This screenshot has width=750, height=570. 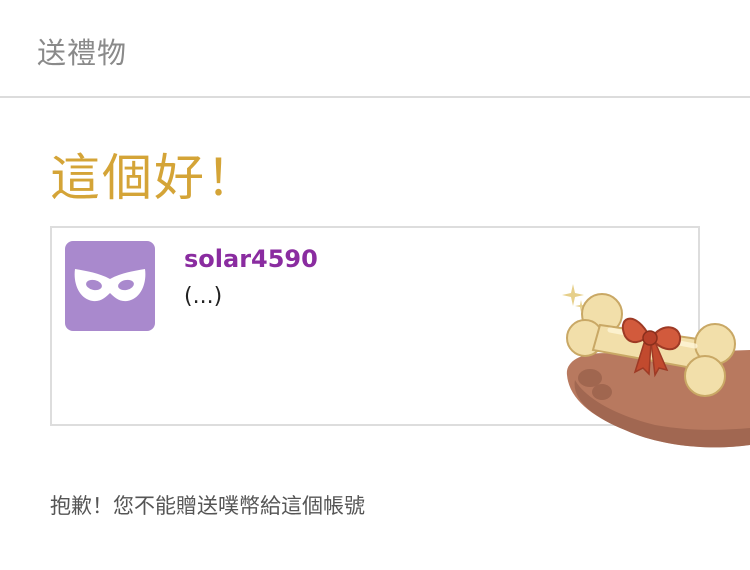 What do you see at coordinates (207, 506) in the screenshot?
I see `notice-text: 抱歉！您不能贈送噗幣給這個帳號` at bounding box center [207, 506].